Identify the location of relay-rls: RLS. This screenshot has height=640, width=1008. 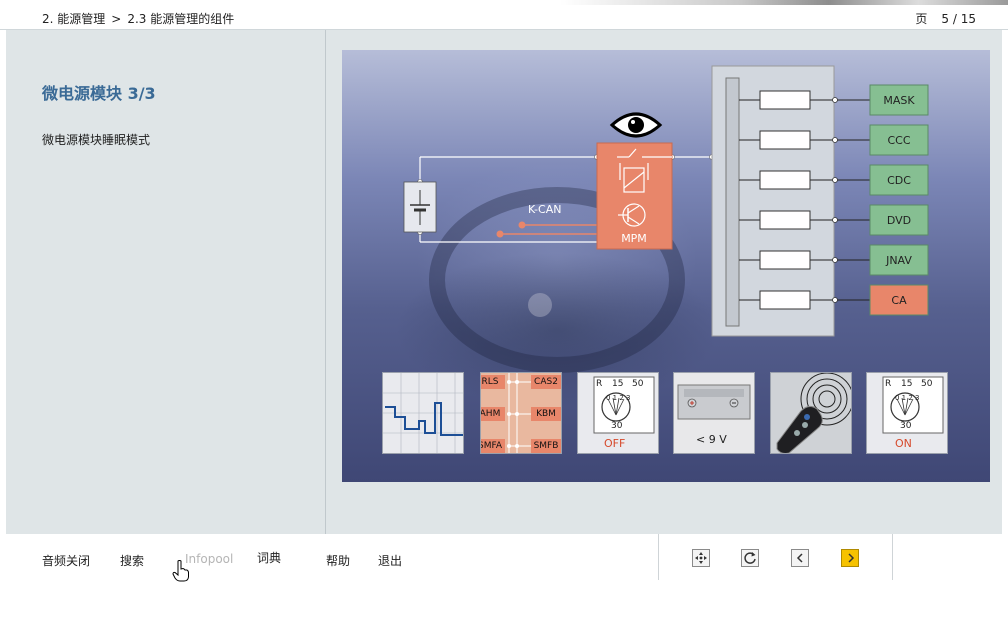
(493, 382).